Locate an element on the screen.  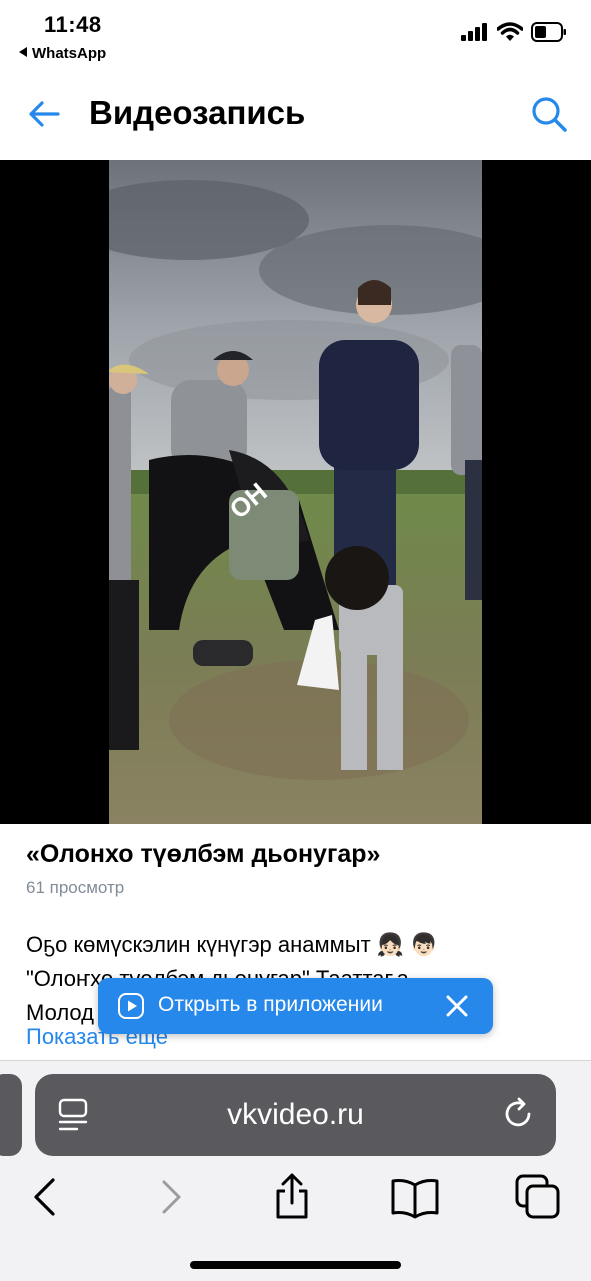
url-text: vkvideo.ru is located at coordinates (295, 1114).